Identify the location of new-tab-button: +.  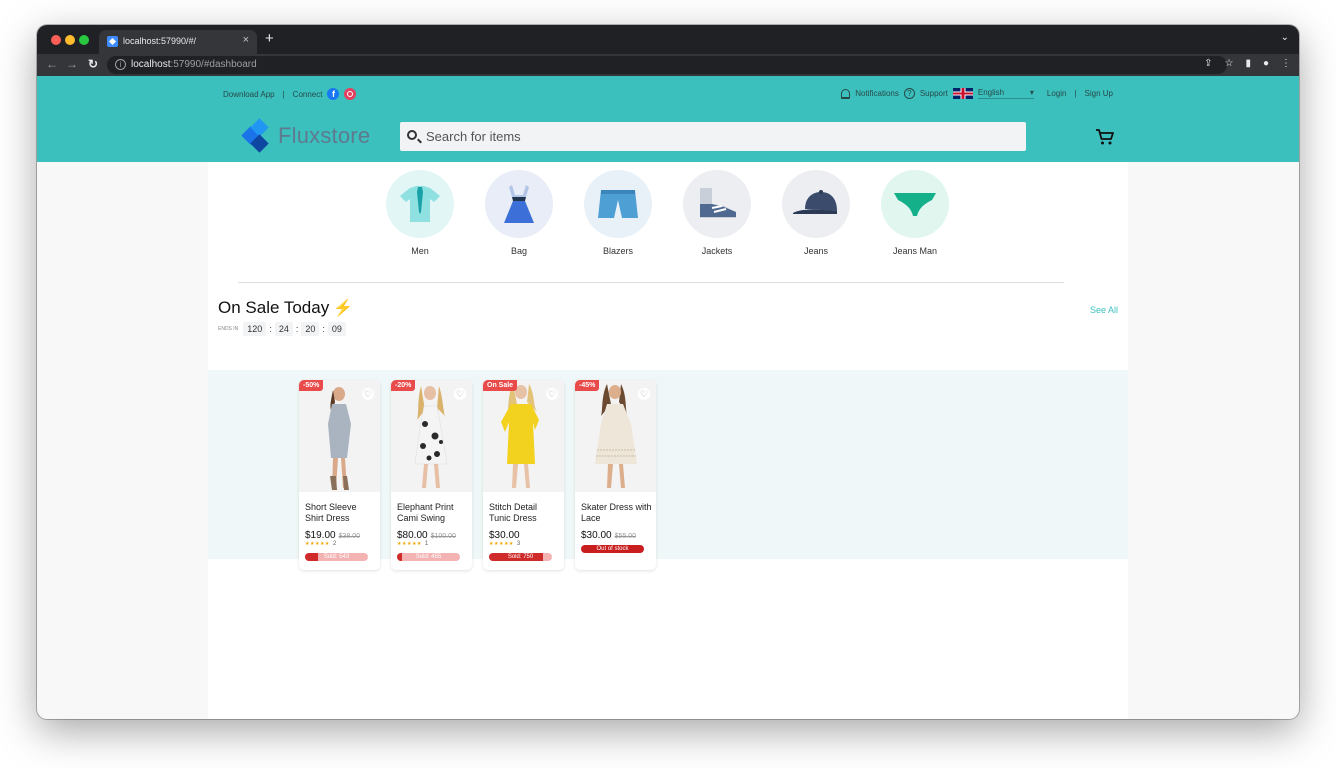
(269, 38).